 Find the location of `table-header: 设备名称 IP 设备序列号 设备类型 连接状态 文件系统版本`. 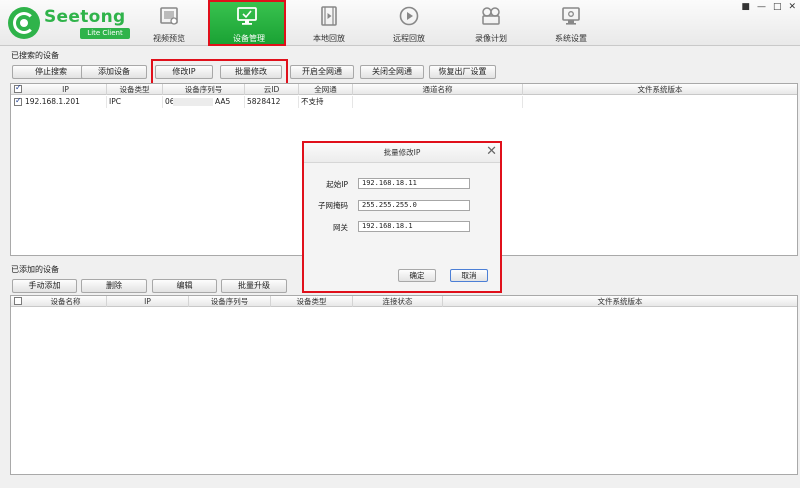

table-header: 设备名称 IP 设备序列号 设备类型 连接状态 文件系统版本 is located at coordinates (404, 301).